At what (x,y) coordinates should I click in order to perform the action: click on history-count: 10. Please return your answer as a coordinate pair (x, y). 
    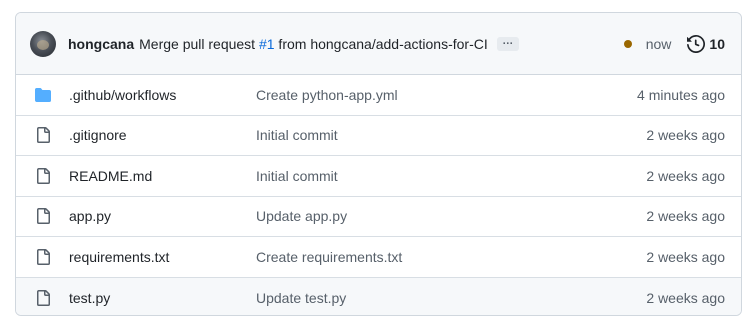
    Looking at the image, I should click on (717, 43).